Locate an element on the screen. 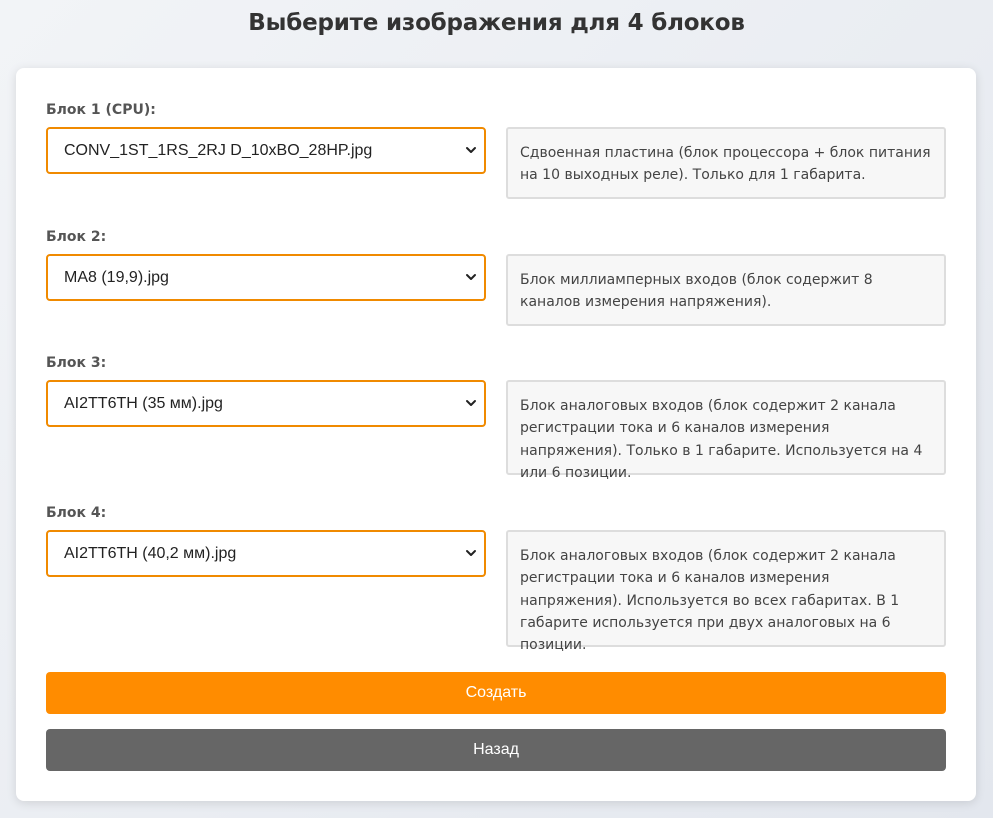 The height and width of the screenshot is (818, 993). block-2-label: Блок 2: is located at coordinates (76, 237).